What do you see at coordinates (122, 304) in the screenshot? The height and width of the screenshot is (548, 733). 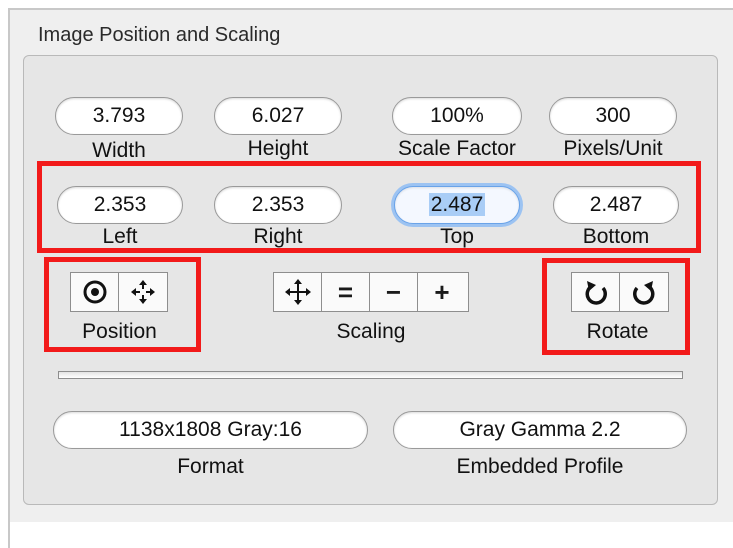 I see `position-highlight-box` at bounding box center [122, 304].